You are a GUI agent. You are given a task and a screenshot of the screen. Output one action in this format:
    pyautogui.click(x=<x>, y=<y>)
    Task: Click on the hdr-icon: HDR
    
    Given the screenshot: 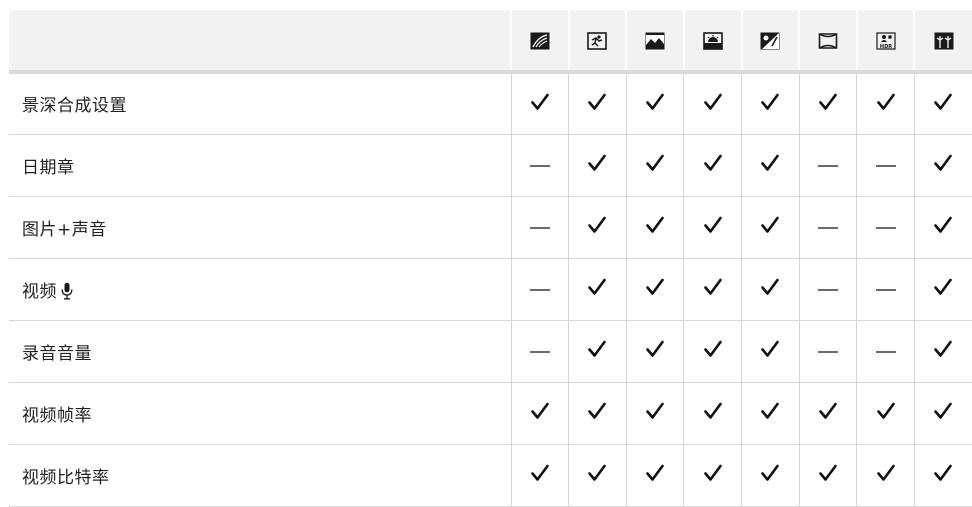 What is the action you would take?
    pyautogui.click(x=885, y=41)
    